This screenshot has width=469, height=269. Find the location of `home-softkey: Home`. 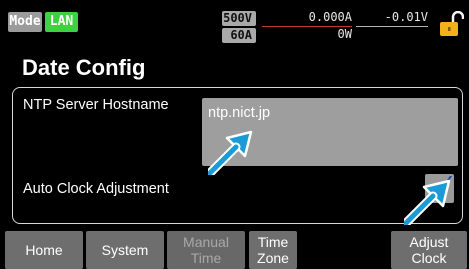

home-softkey: Home is located at coordinates (44, 250).